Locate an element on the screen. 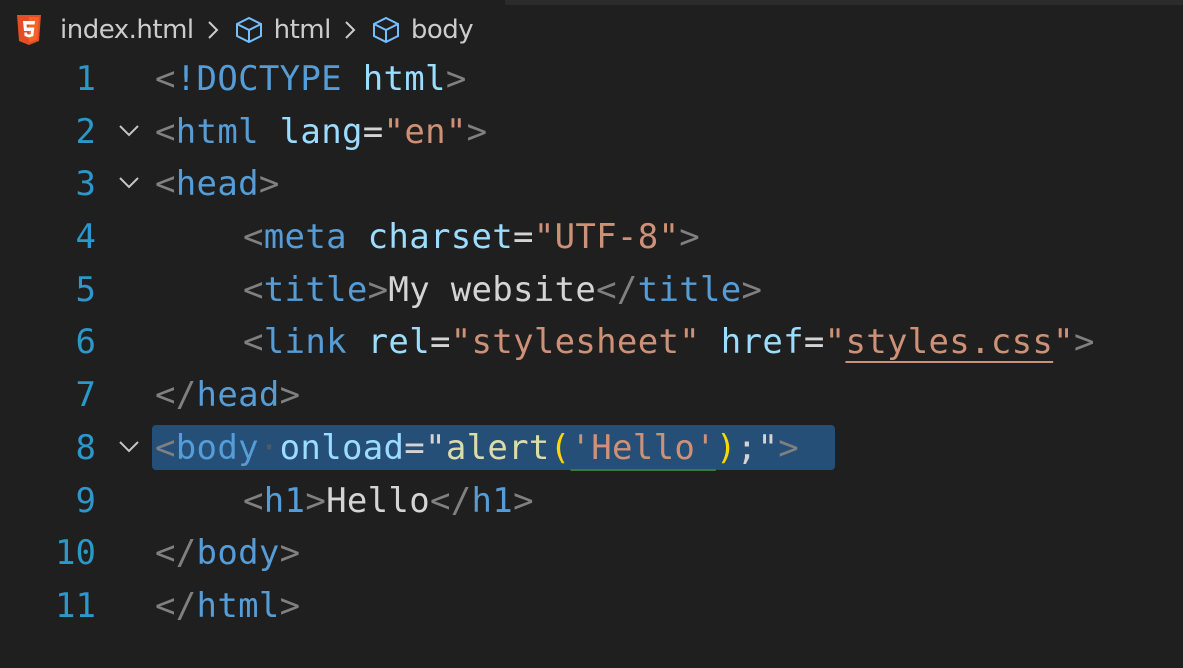  code-content: <!DOCTYPE html> is located at coordinates (311, 79).